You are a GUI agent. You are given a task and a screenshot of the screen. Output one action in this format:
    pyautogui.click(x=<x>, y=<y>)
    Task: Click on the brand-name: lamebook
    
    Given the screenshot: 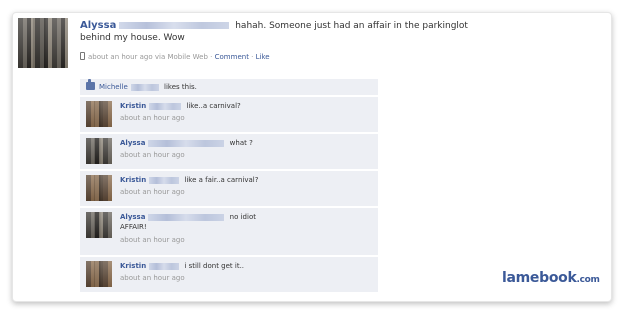 What is the action you would take?
    pyautogui.click(x=539, y=278)
    